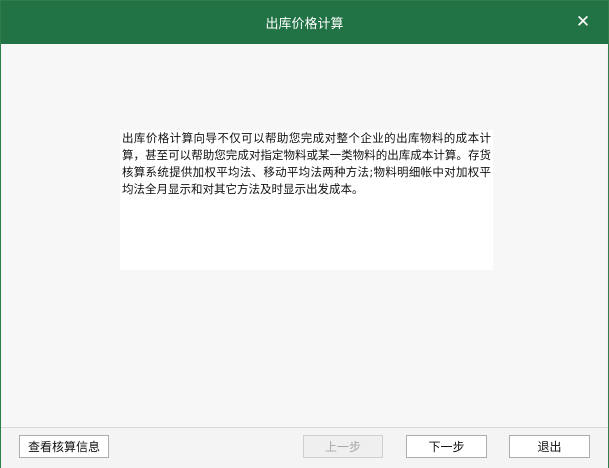  I want to click on title-bar: 出库价格计算 ✕, so click(304, 22).